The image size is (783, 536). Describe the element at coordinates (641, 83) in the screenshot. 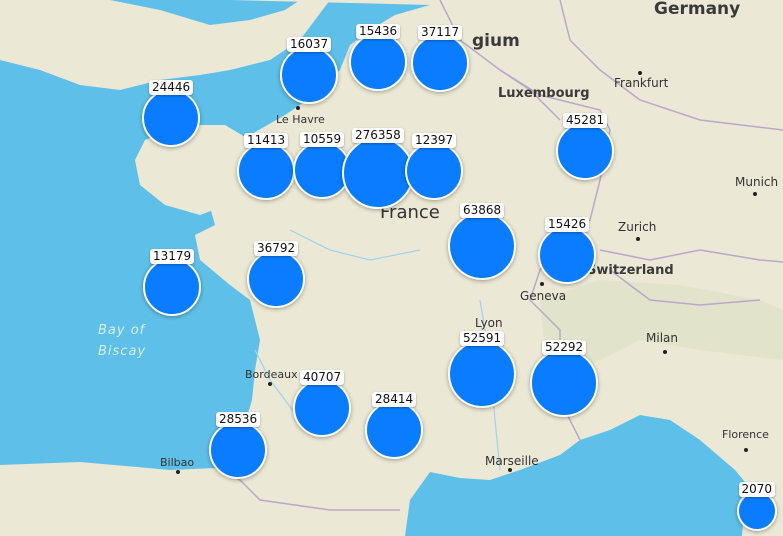

I see `label-frankfurt: Frankfurt` at that location.